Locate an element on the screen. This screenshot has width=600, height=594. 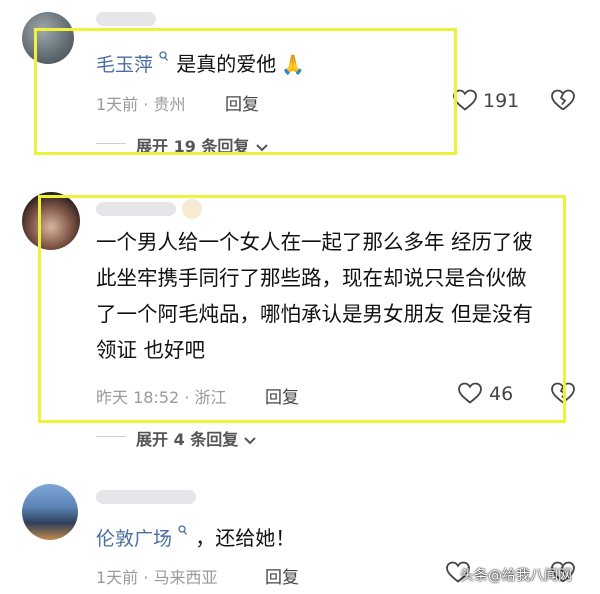
comment-text-line: 伦敦广场 ，还给她！ is located at coordinates (195, 536).